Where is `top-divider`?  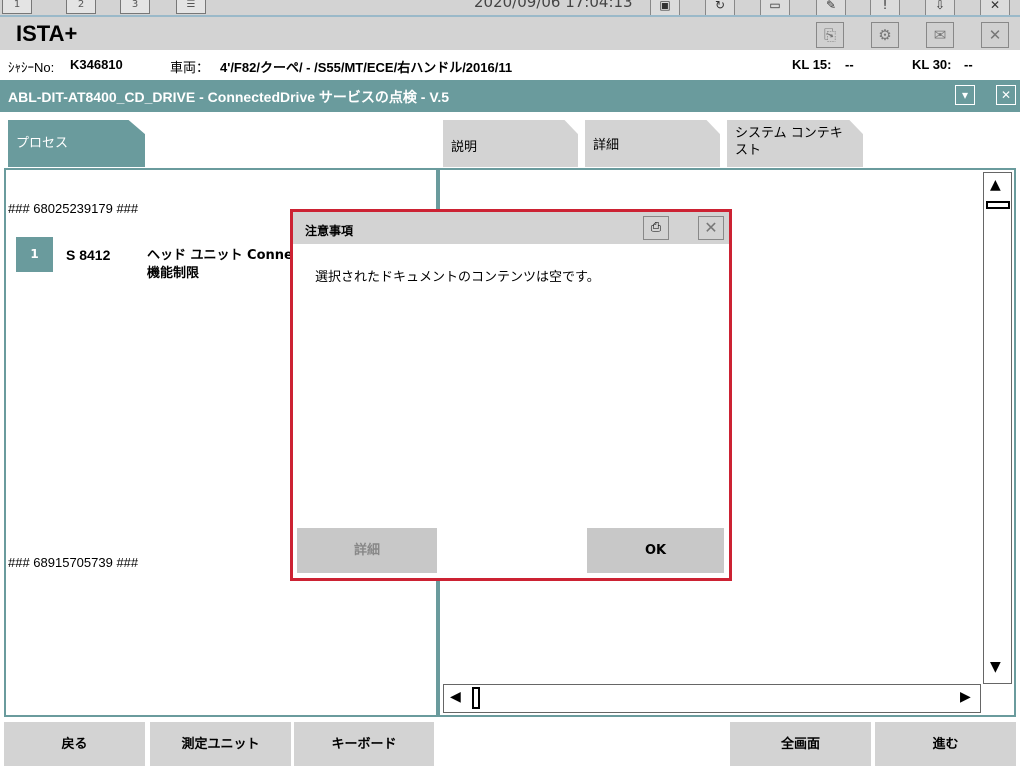
top-divider is located at coordinates (510, 16).